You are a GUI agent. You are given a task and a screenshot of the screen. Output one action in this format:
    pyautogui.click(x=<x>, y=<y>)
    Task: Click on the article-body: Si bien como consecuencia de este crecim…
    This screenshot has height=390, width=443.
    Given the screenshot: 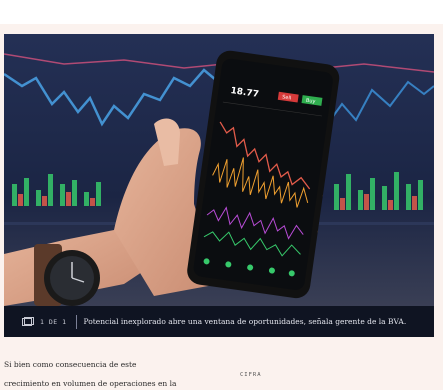 What is the action you would take?
    pyautogui.click(x=99, y=372)
    